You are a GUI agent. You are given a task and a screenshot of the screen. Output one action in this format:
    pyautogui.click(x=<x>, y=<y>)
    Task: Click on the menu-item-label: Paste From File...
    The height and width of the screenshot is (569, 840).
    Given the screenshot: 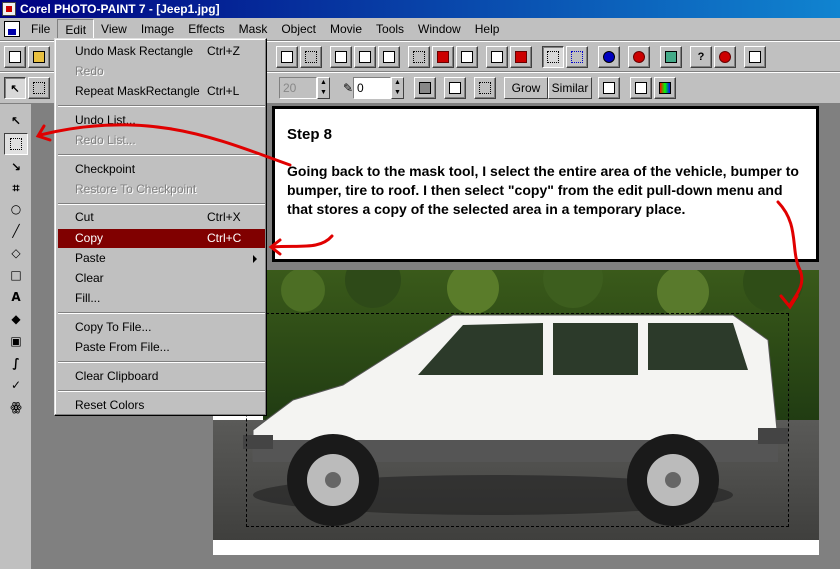 What is the action you would take?
    pyautogui.click(x=122, y=347)
    